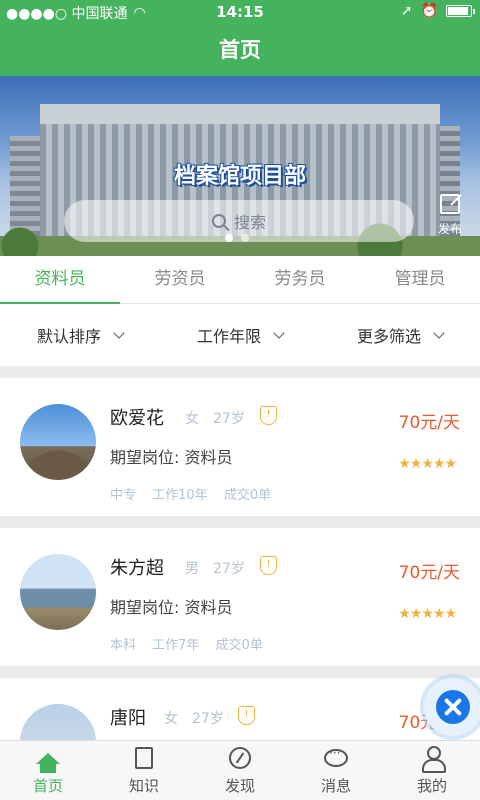 The image size is (480, 800). I want to click on user-icon, so click(434, 759).